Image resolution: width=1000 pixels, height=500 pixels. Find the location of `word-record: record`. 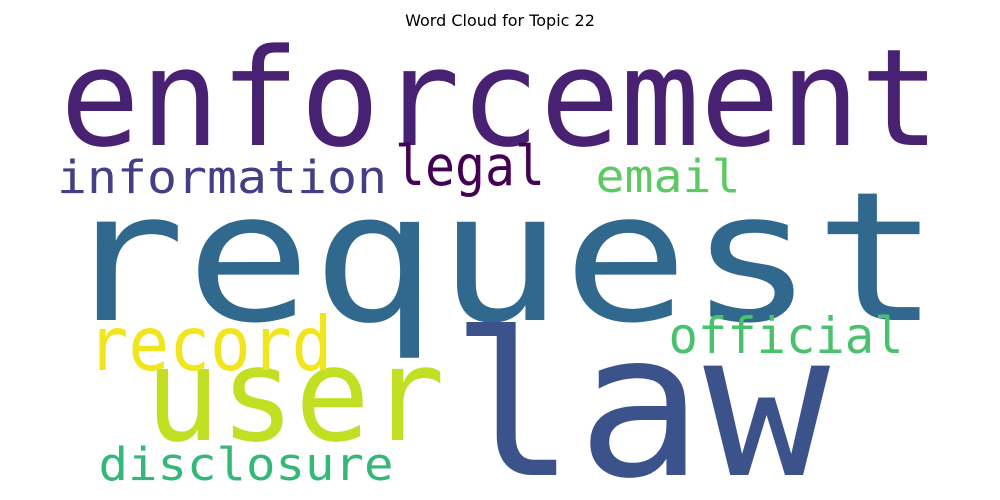

word-record: record is located at coordinates (210, 344).